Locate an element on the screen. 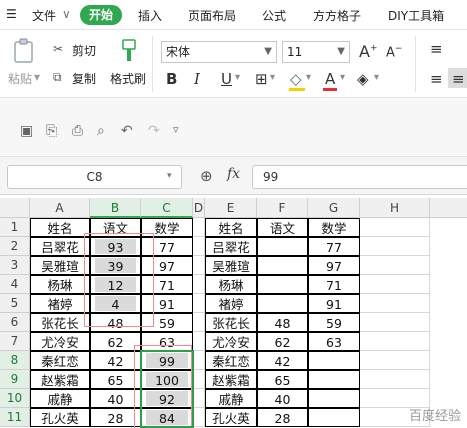  column-header: B is located at coordinates (115, 208).